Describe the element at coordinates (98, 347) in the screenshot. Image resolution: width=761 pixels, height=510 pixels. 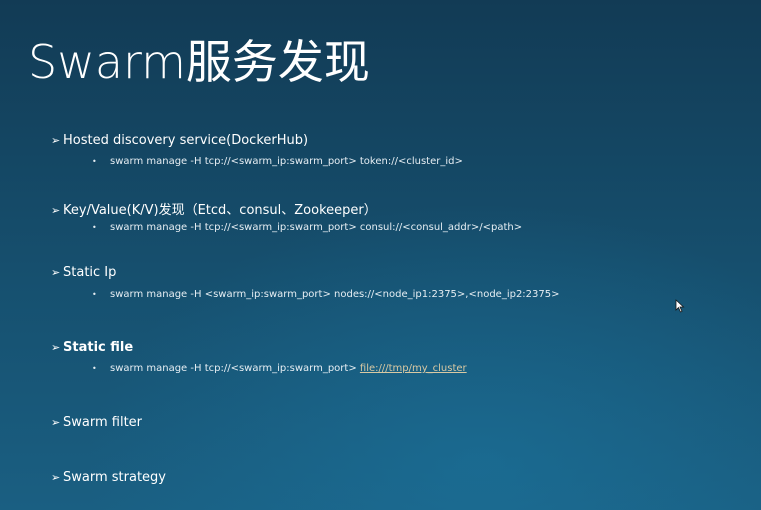
I see `item-label: Static file` at that location.